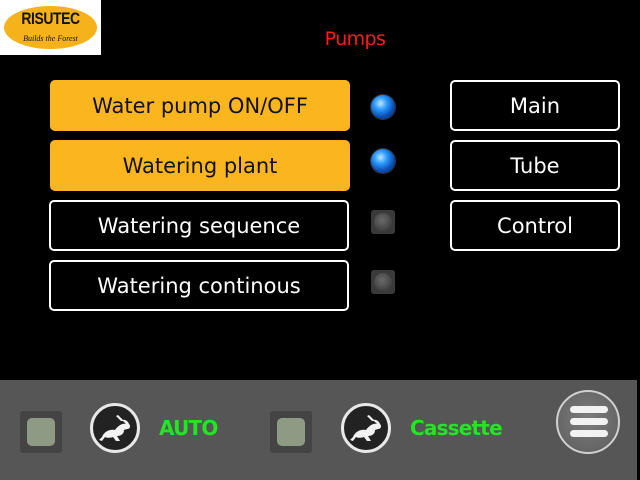  What do you see at coordinates (383, 282) in the screenshot?
I see `watering-continous-status-led` at bounding box center [383, 282].